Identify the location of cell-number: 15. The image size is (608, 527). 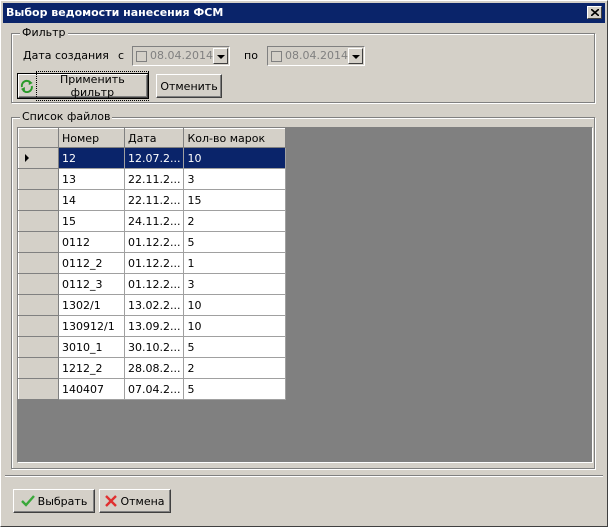
(91, 221).